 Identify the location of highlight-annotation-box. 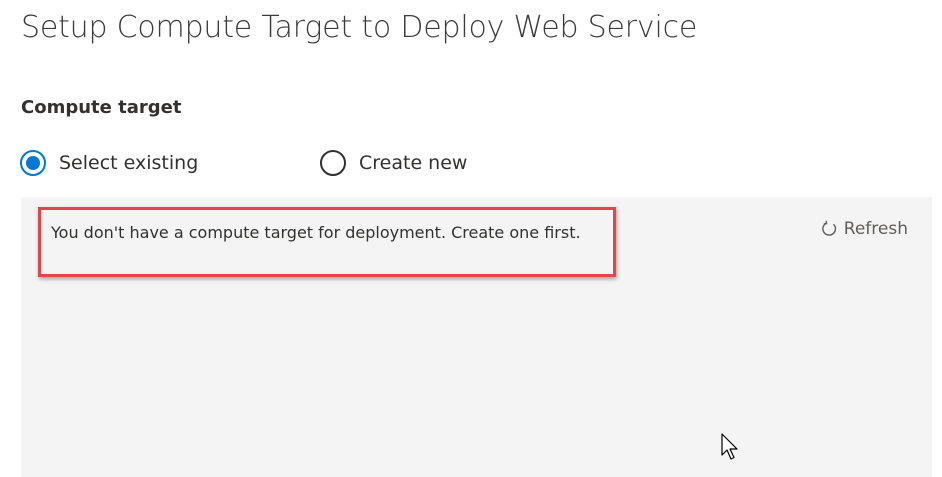
(327, 242).